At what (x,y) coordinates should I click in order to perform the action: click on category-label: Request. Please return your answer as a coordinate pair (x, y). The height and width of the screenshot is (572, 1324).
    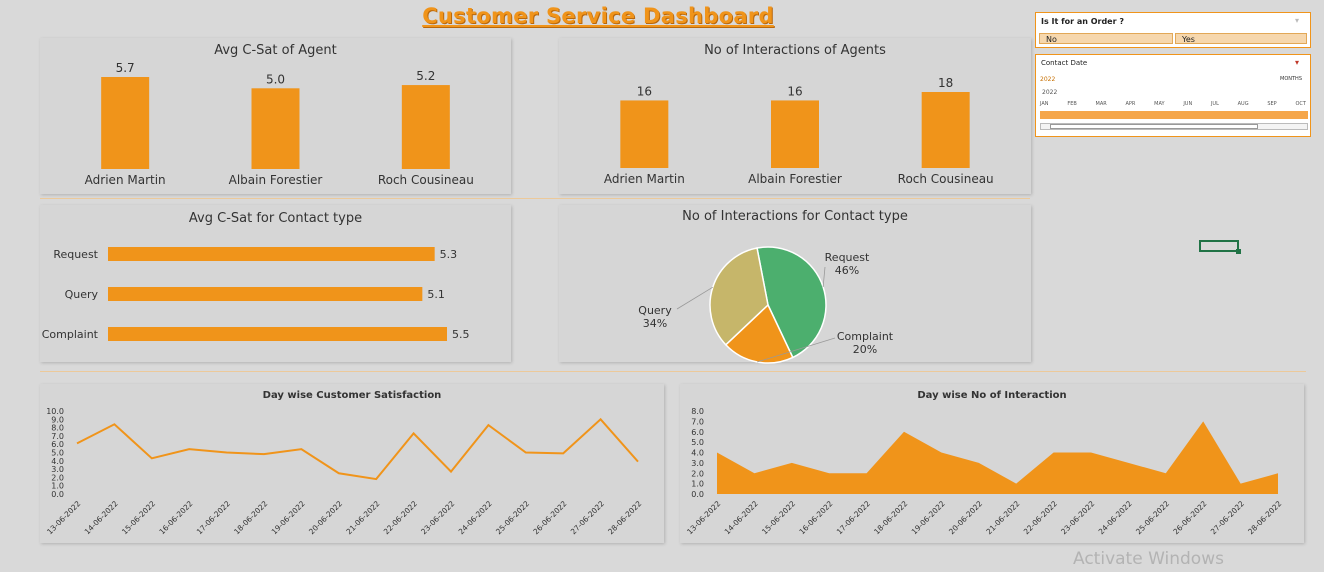
    Looking at the image, I should click on (75, 254).